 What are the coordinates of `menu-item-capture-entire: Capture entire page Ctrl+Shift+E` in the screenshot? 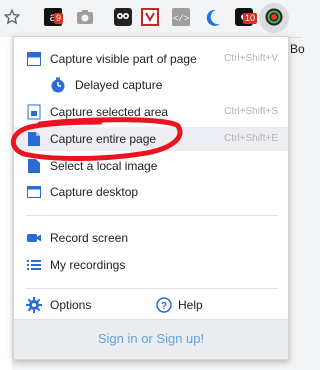 It's located at (151, 139).